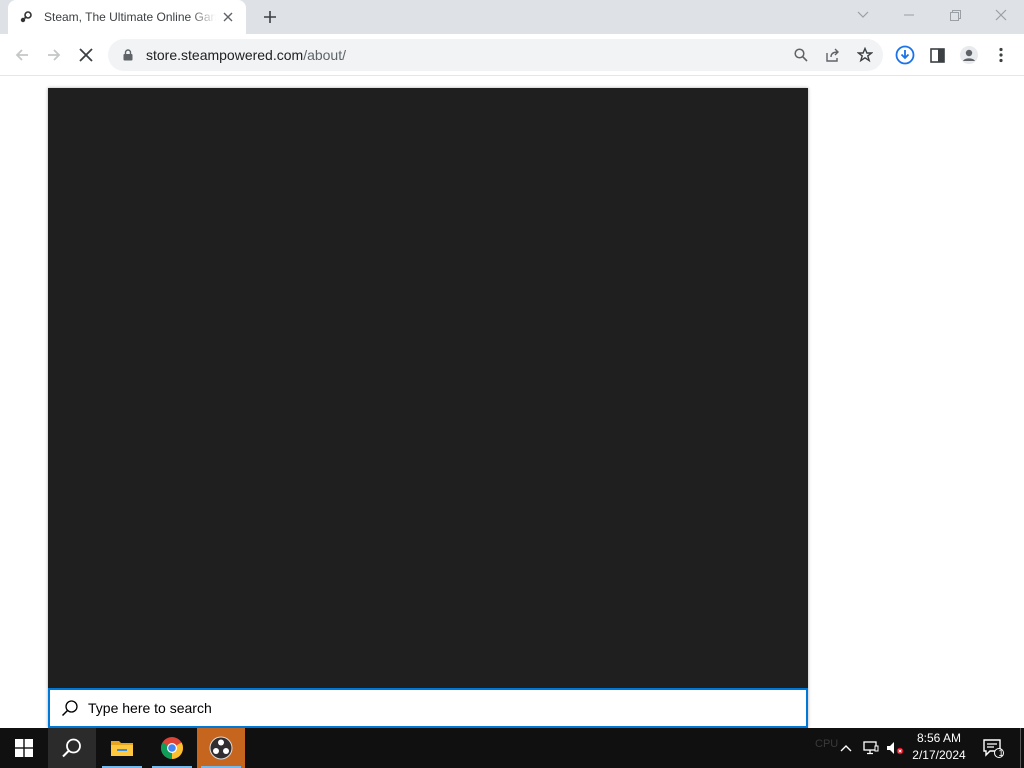 The height and width of the screenshot is (768, 1024). I want to click on more-menu-icon, so click(1001, 55).